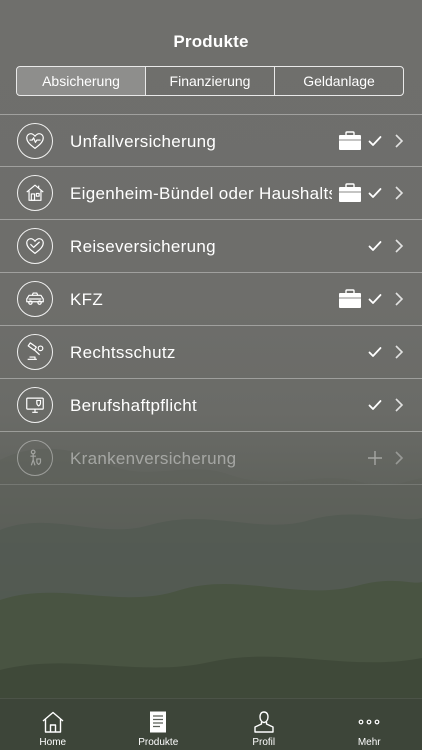  I want to click on segment-label: Absicherung, so click(81, 81).